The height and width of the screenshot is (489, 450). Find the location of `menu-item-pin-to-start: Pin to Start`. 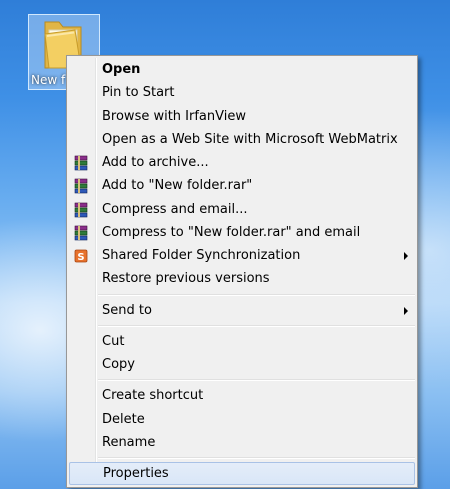

menu-item-pin-to-start: Pin to Start is located at coordinates (242, 92).